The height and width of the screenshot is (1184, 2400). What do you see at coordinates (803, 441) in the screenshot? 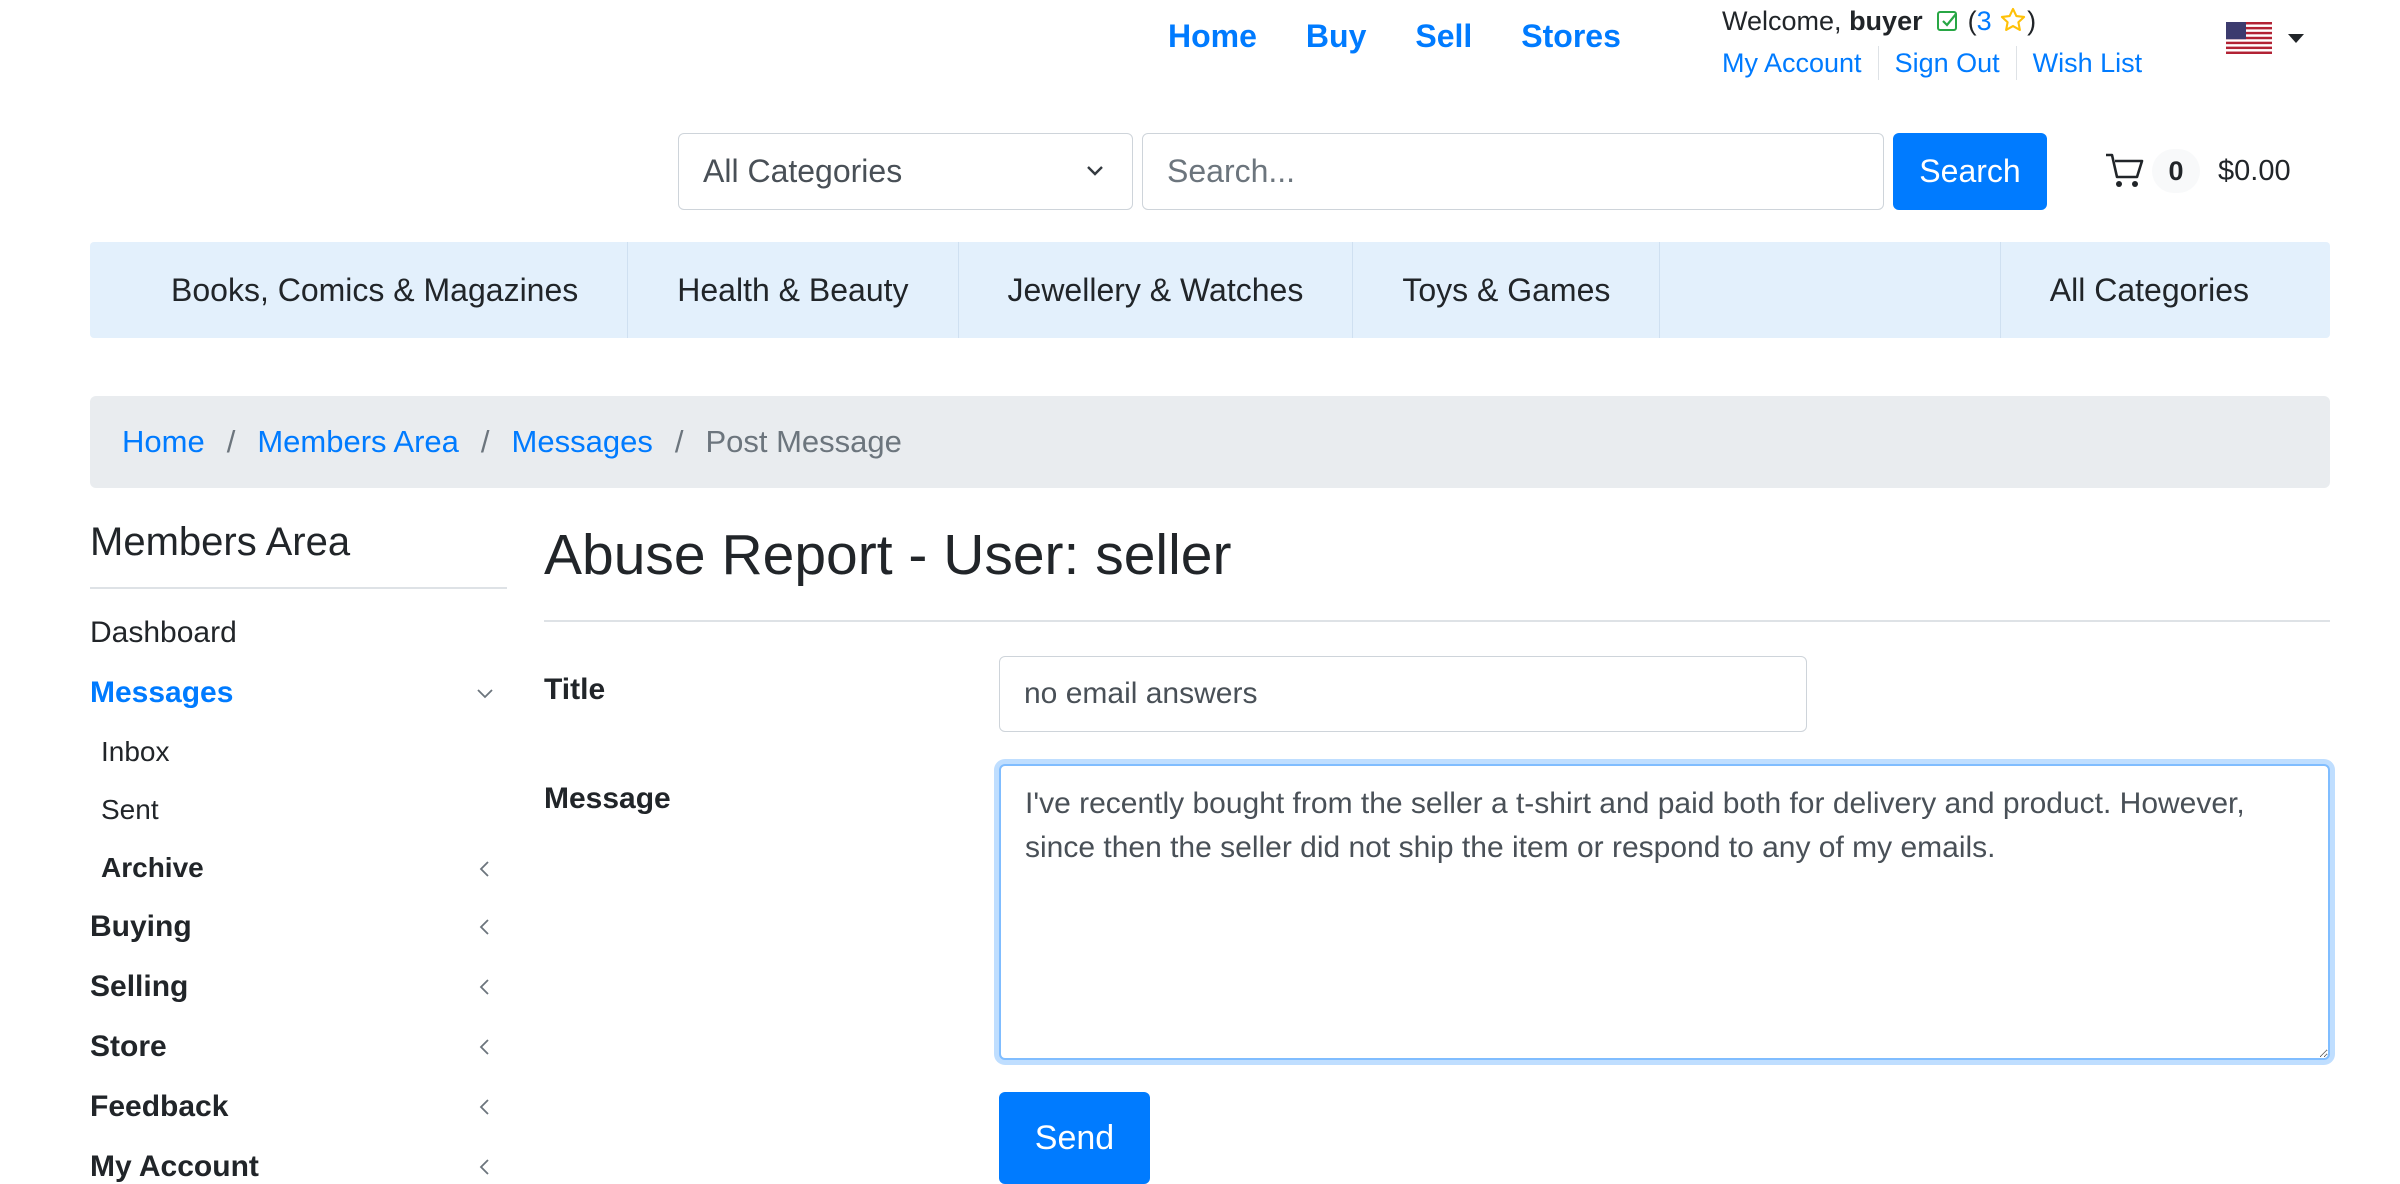
I see `breadcrumb-current: Post Message` at bounding box center [803, 441].